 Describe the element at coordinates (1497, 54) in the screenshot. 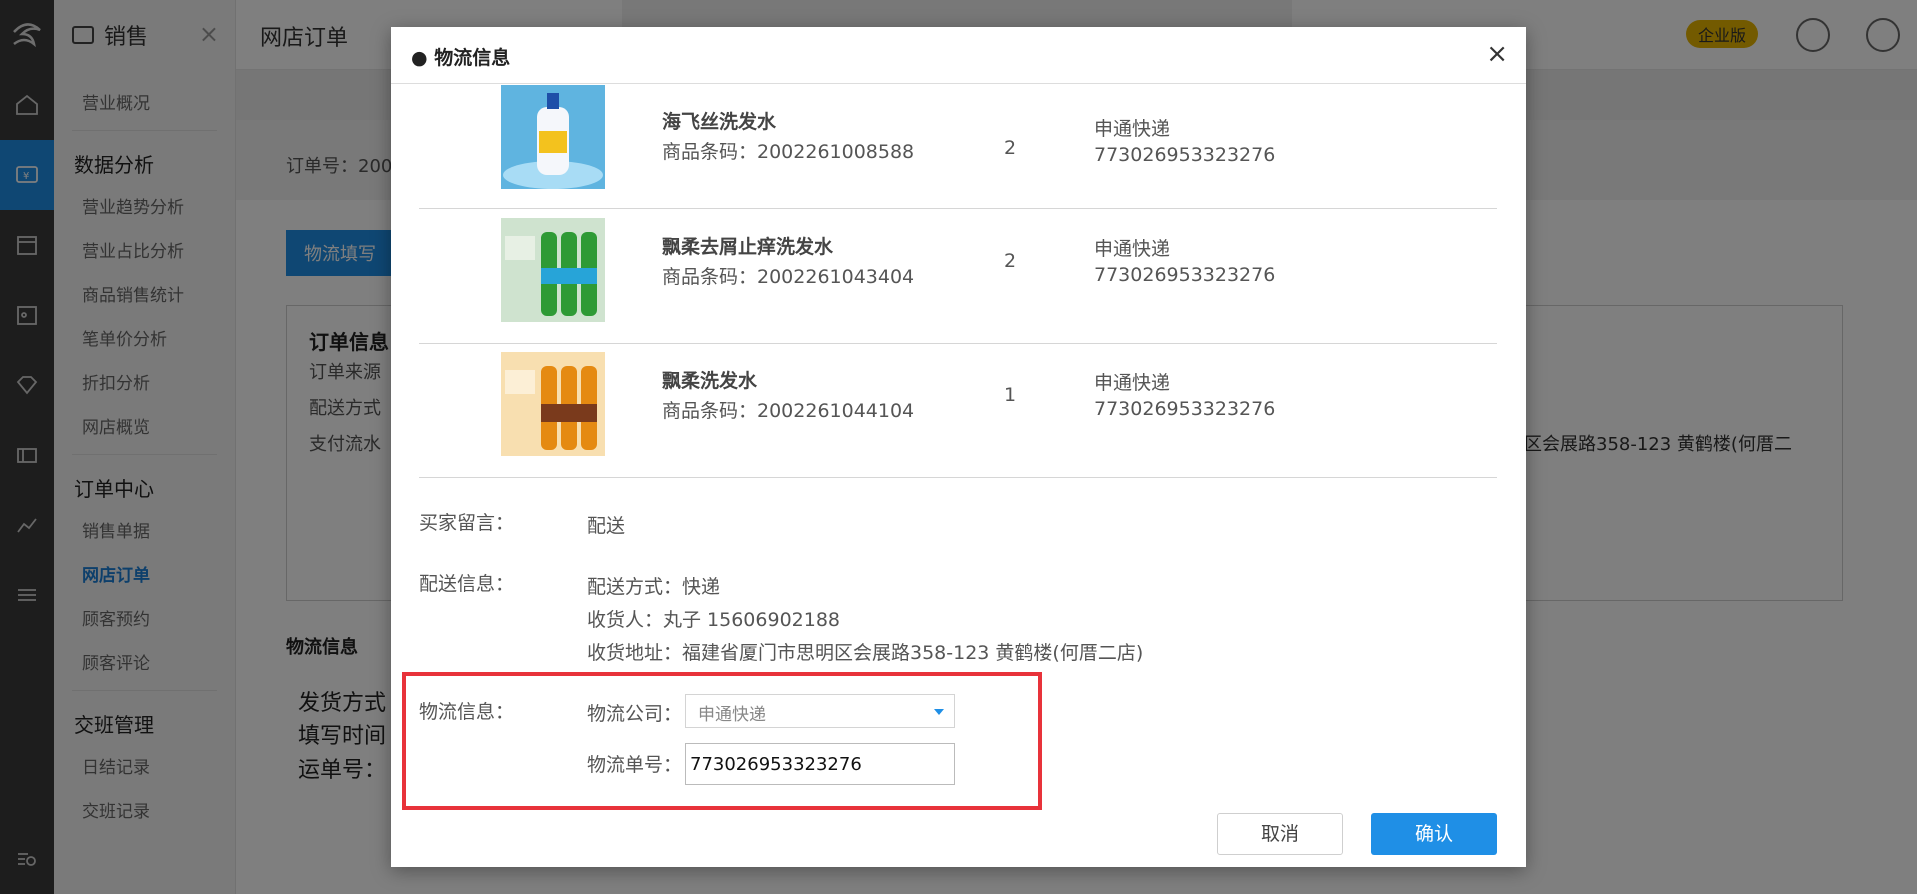

I see `close-icon: ×` at that location.